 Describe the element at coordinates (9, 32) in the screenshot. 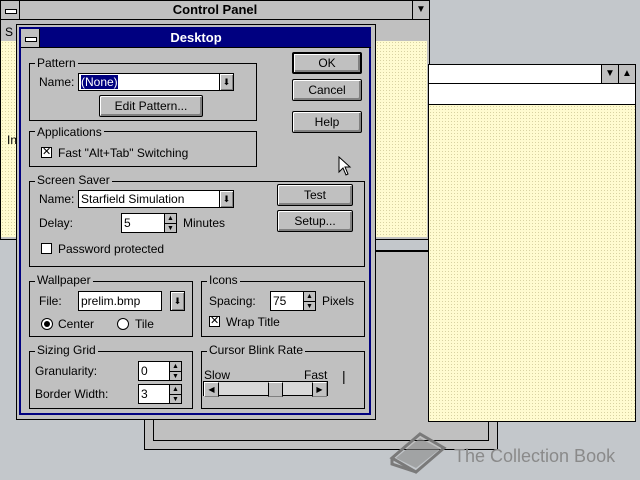

I see `control-panel-partial-text: S` at that location.